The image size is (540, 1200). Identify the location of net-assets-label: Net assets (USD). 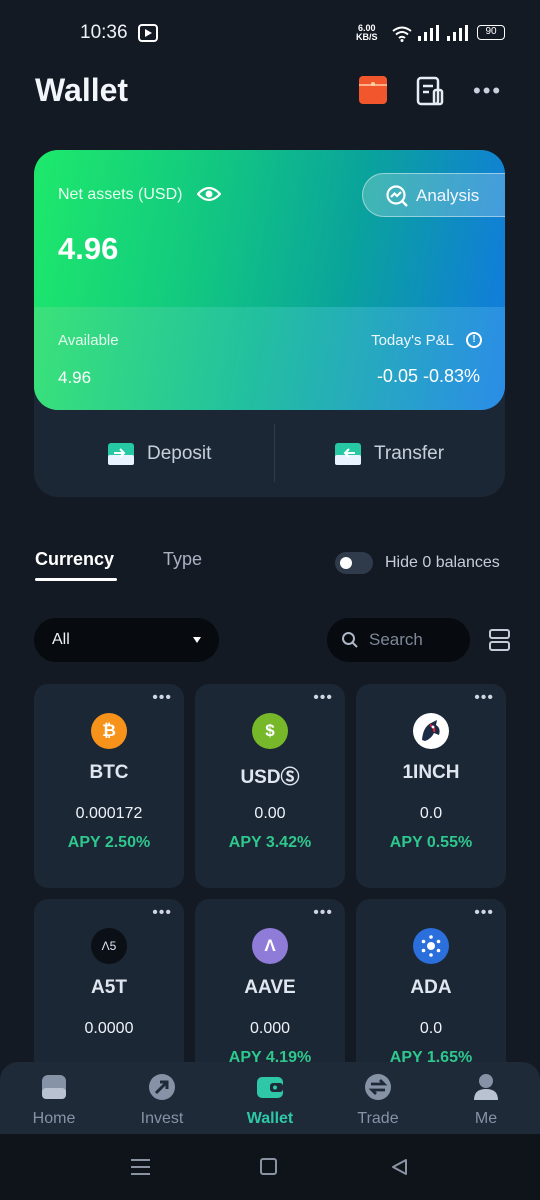
(120, 194).